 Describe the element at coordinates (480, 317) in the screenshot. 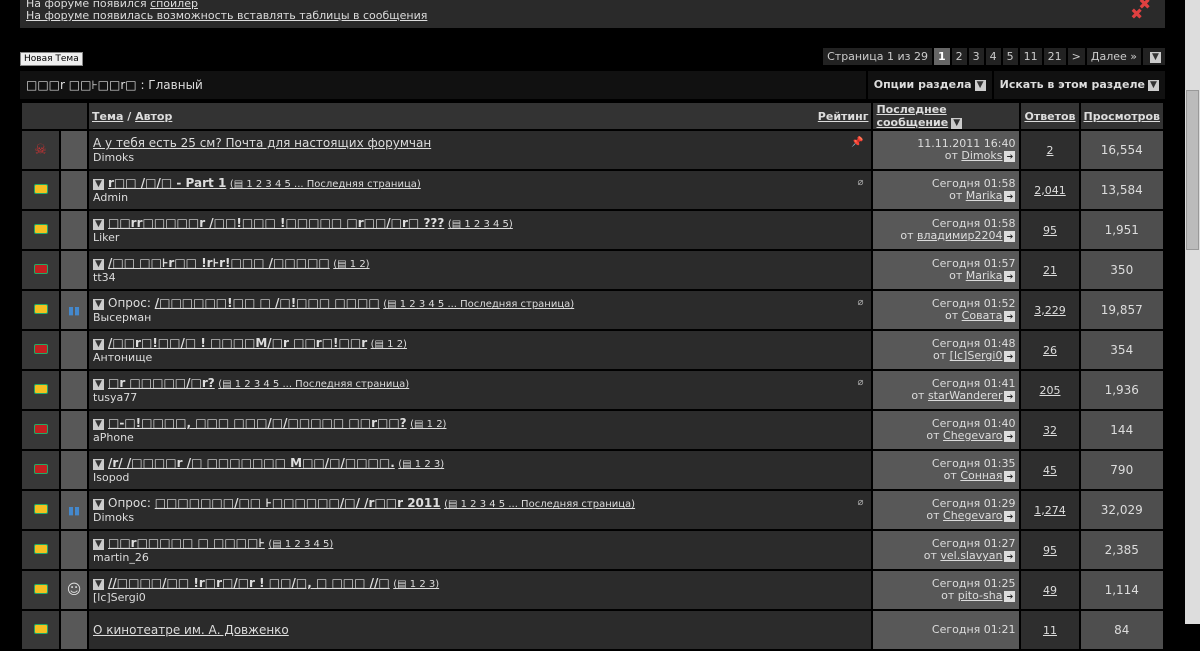

I see `thread-author: Высерман` at that location.